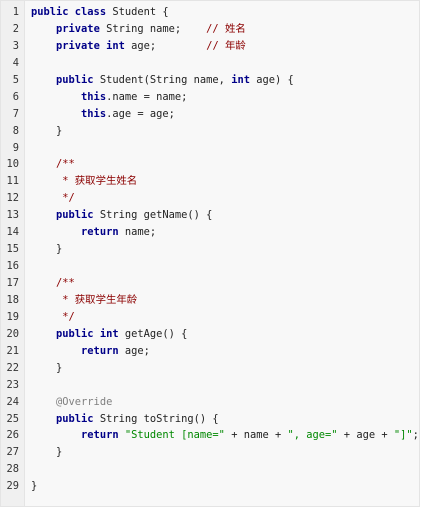 This screenshot has width=422, height=509. What do you see at coordinates (15, 12) in the screenshot?
I see `line-number: 1` at bounding box center [15, 12].